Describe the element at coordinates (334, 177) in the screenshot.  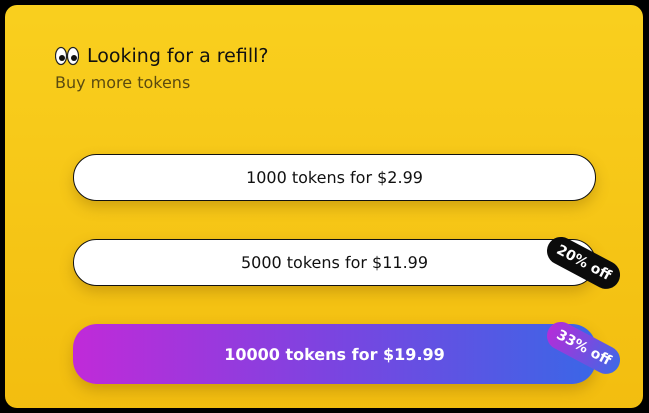
I see `offer-button: 1000 tokens for $2.99` at that location.